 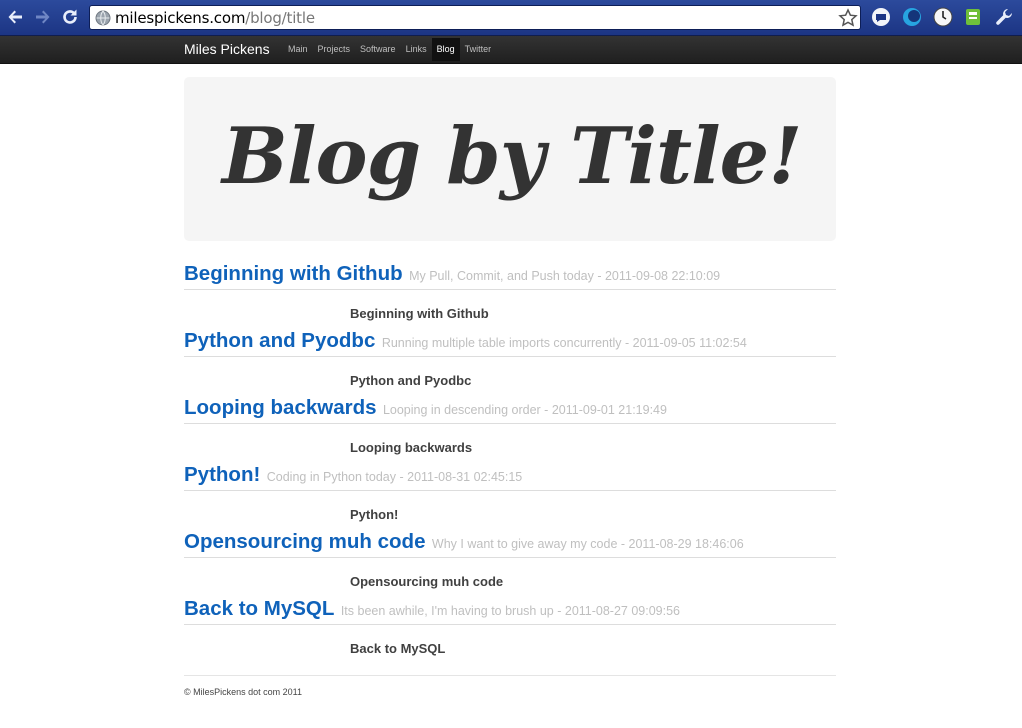 I want to click on forward-arrow-icon, so click(x=43, y=17).